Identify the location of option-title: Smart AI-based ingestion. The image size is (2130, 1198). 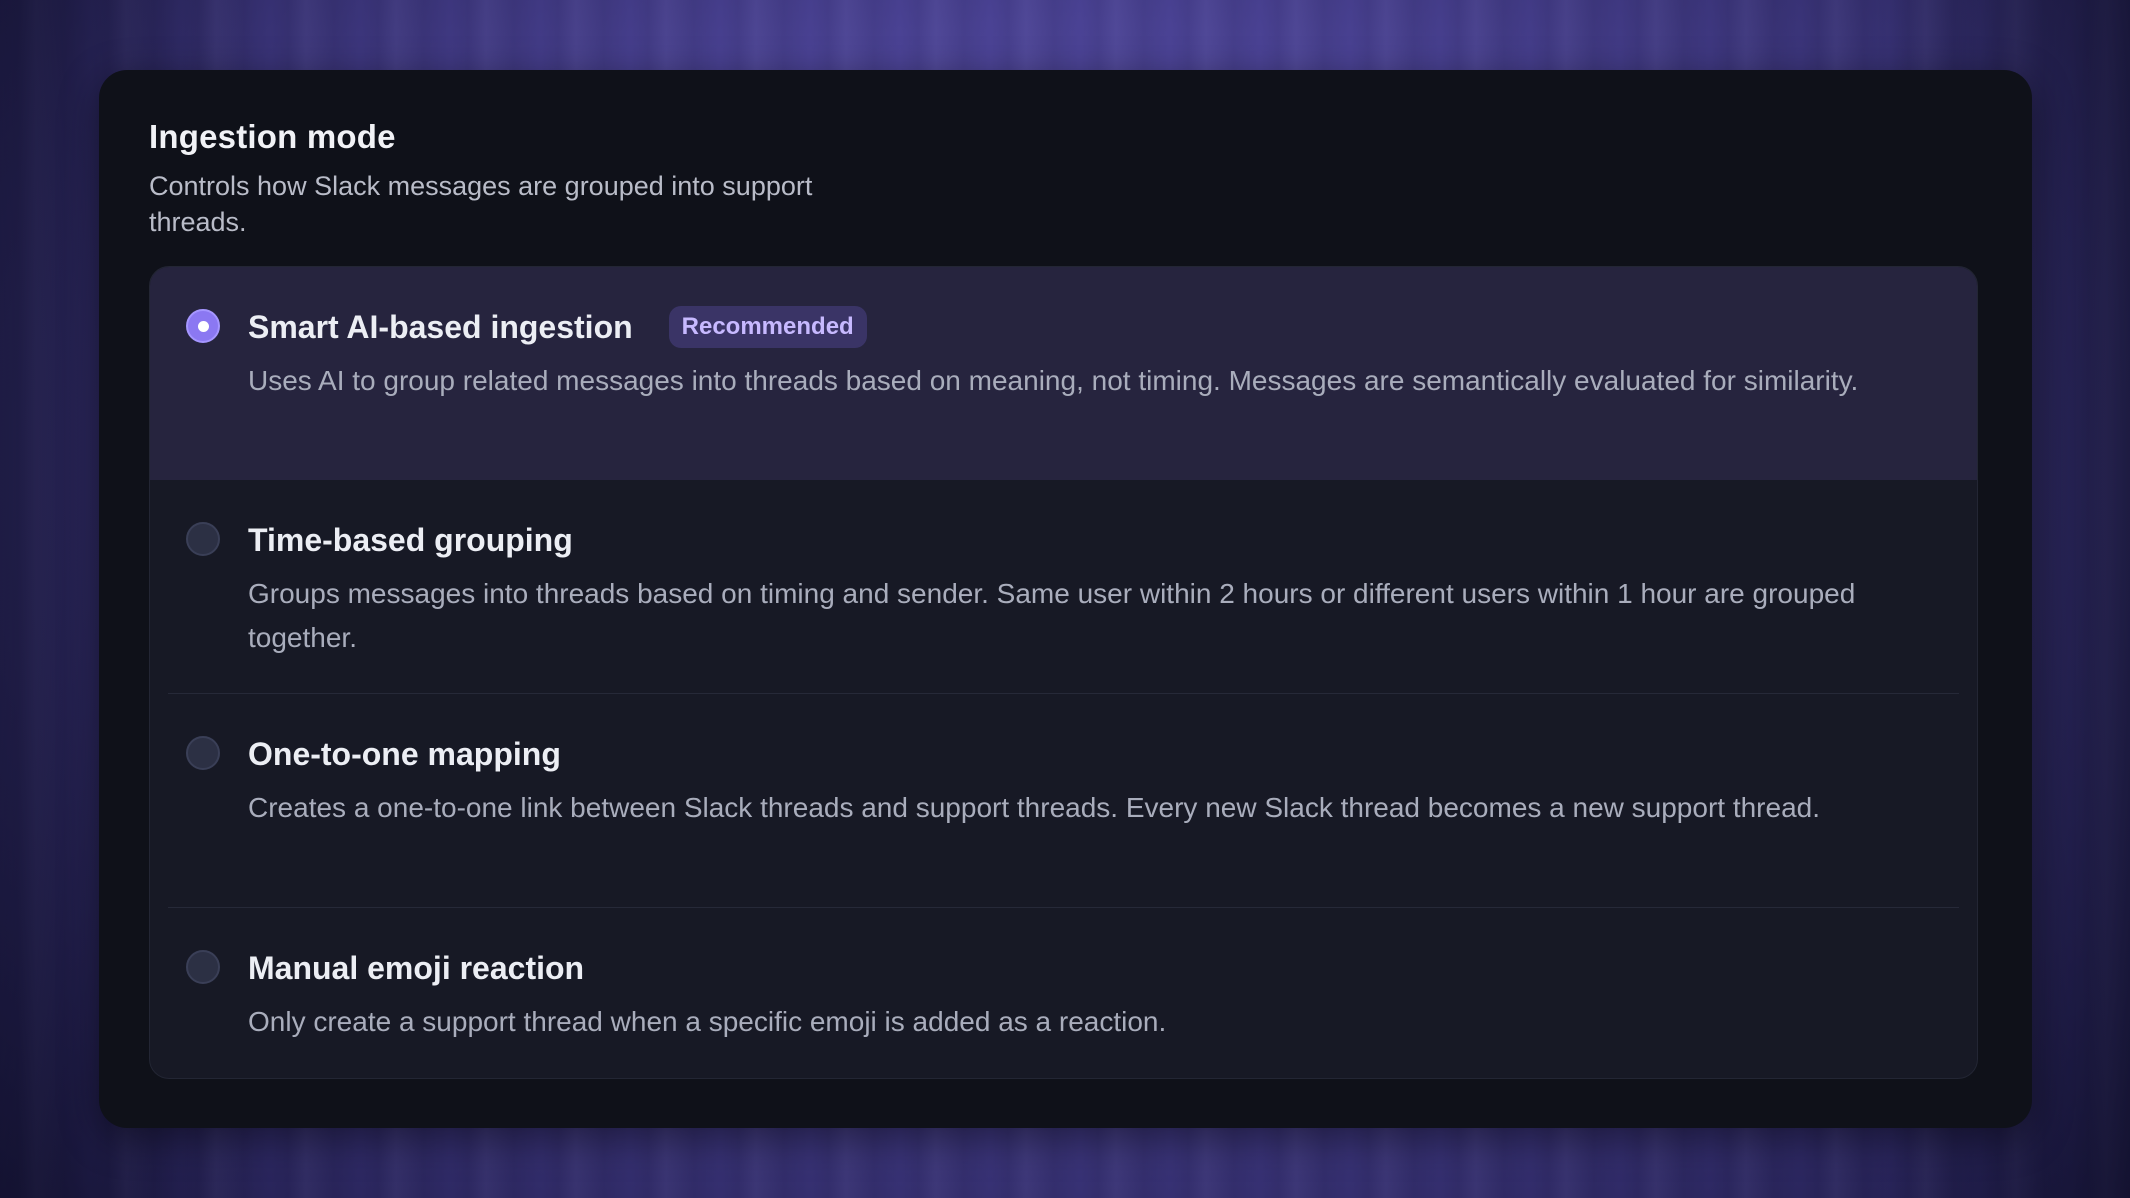
(440, 326).